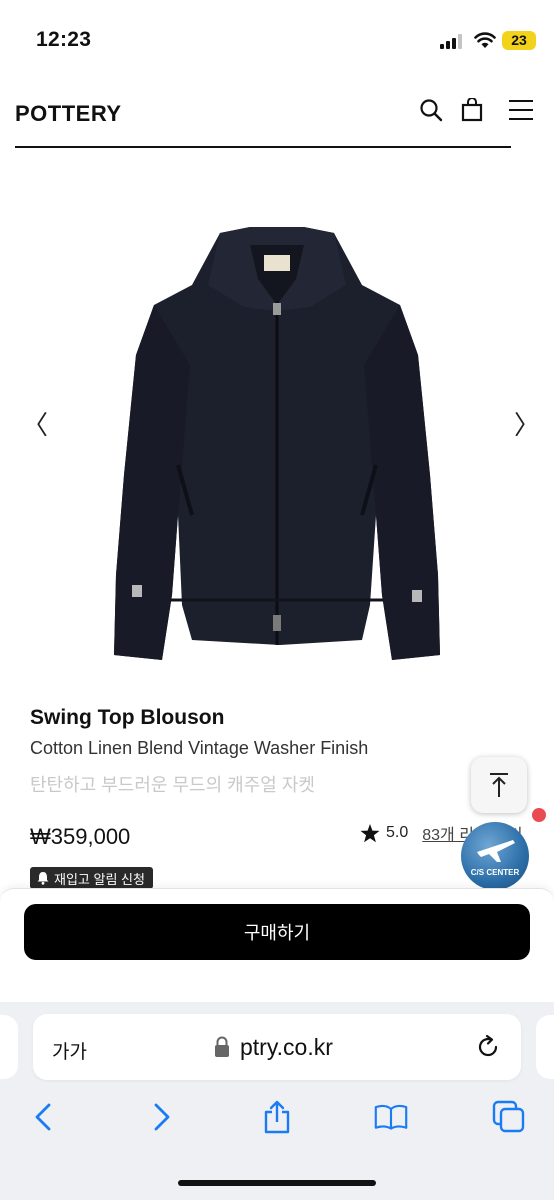 This screenshot has height=1200, width=554. I want to click on header-divider, so click(263, 147).